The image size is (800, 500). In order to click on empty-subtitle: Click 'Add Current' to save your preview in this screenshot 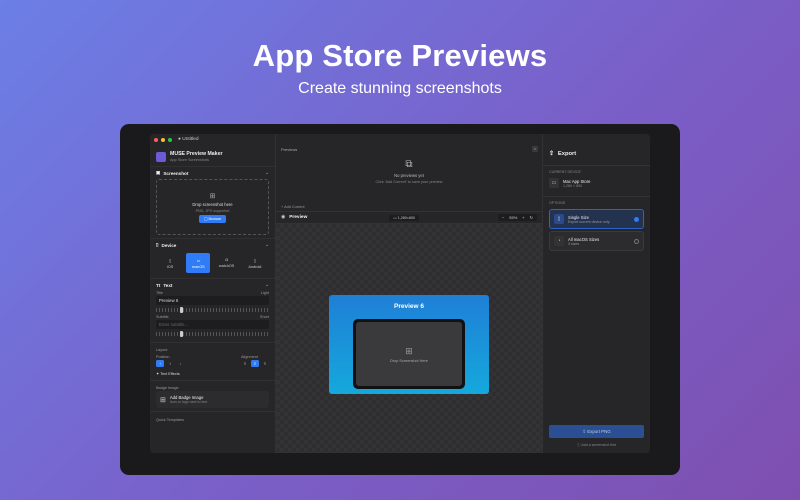, I will do `click(409, 182)`.